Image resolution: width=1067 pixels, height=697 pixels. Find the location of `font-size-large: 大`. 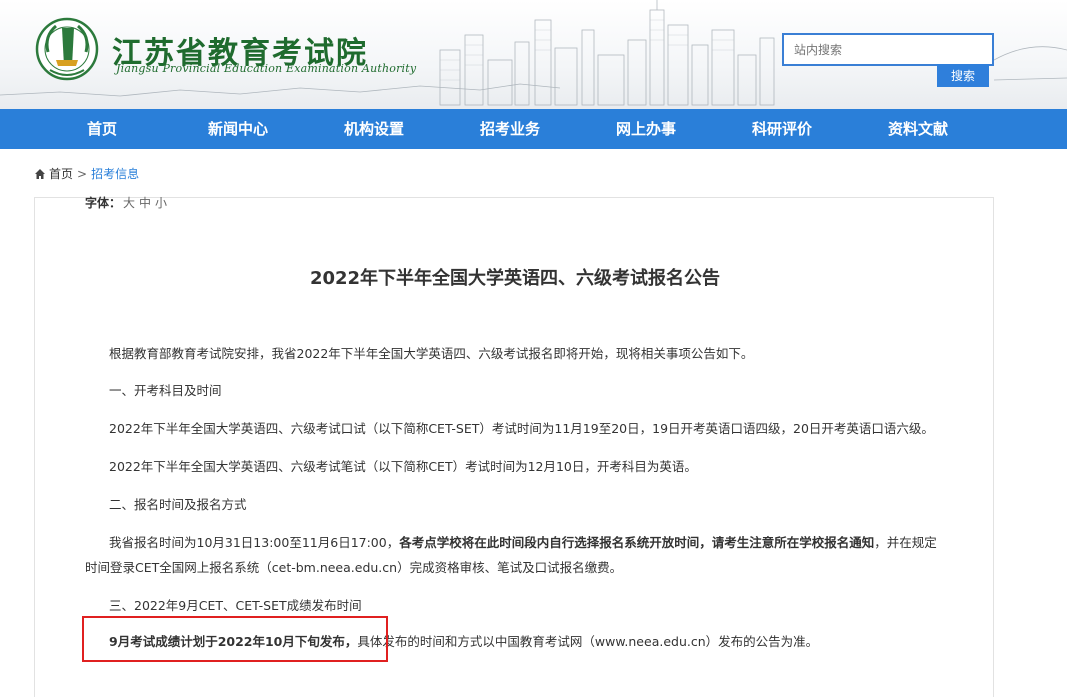

font-size-large: 大 is located at coordinates (129, 203).